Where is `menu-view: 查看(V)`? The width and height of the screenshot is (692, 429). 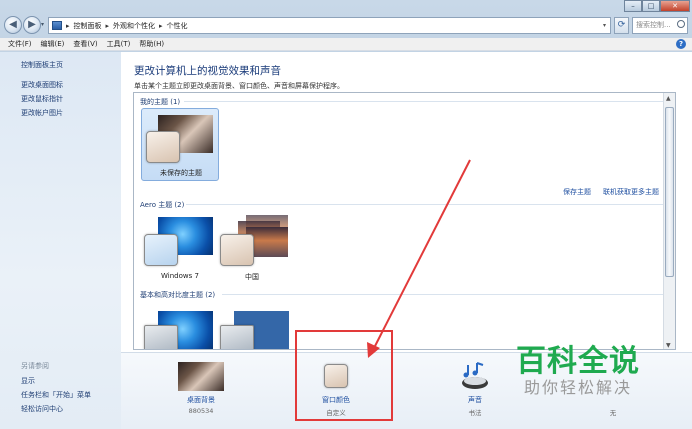 menu-view: 查看(V) is located at coordinates (85, 44).